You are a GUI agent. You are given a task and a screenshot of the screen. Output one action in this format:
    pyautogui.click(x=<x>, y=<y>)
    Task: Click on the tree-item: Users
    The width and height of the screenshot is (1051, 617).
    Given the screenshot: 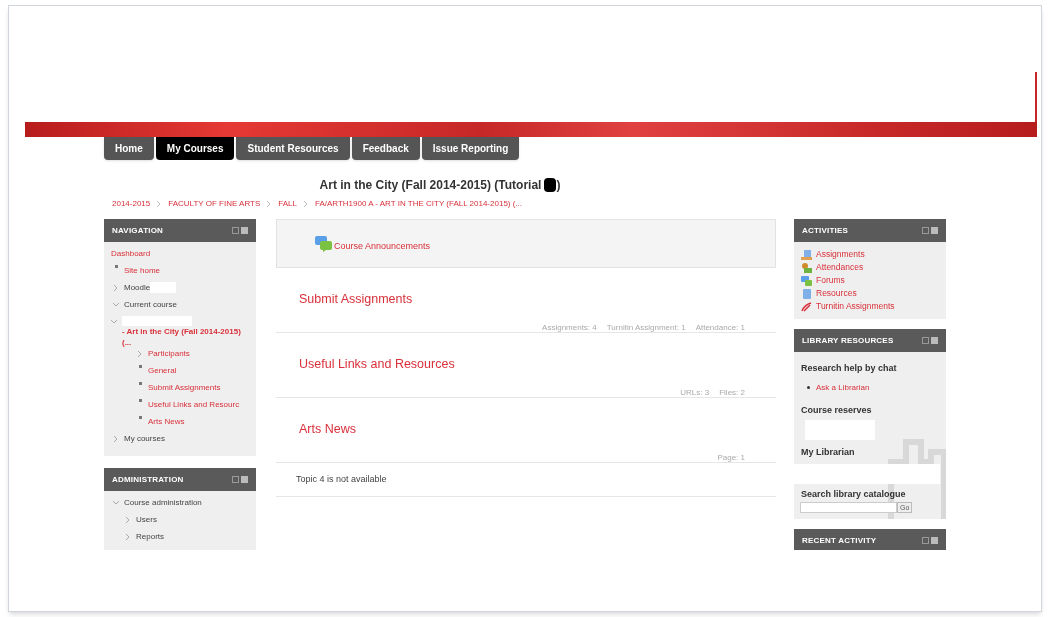 What is the action you would take?
    pyautogui.click(x=146, y=519)
    